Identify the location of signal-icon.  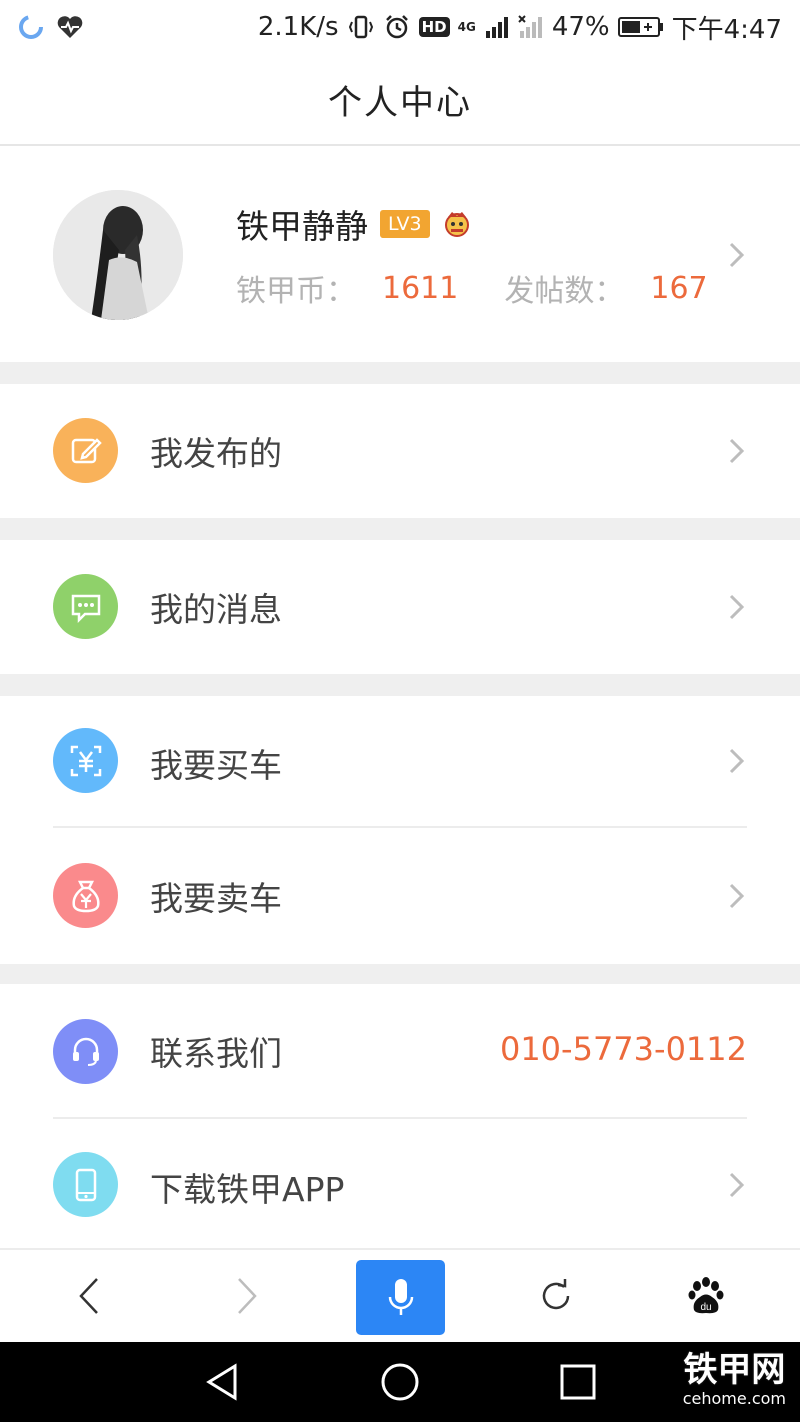
(497, 27).